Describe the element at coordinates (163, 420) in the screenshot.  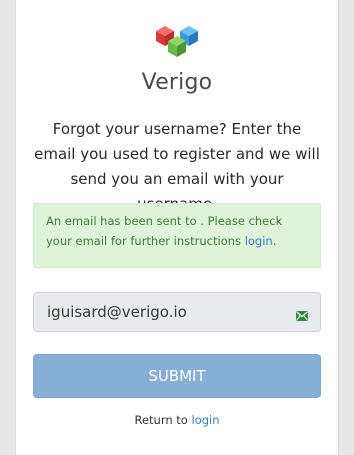
I see `return-prefix: Return to` at that location.